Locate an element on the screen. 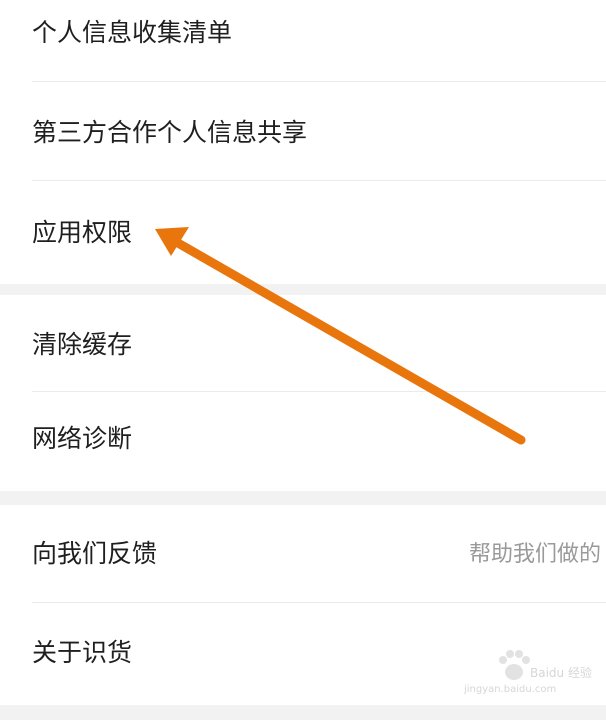 The image size is (606, 720). baidu-watermark: Baidu 经验 jingyan.baidu.com is located at coordinates (530, 671).